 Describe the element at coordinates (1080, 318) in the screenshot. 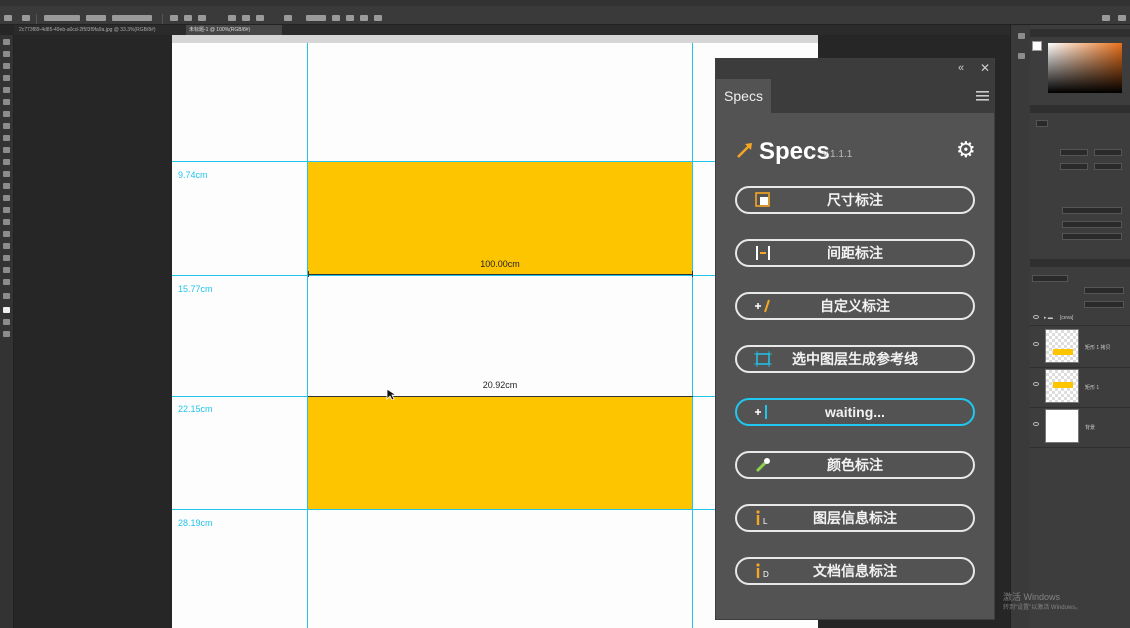

I see `layer-group-row: ▸ ▬ [ceva]` at that location.